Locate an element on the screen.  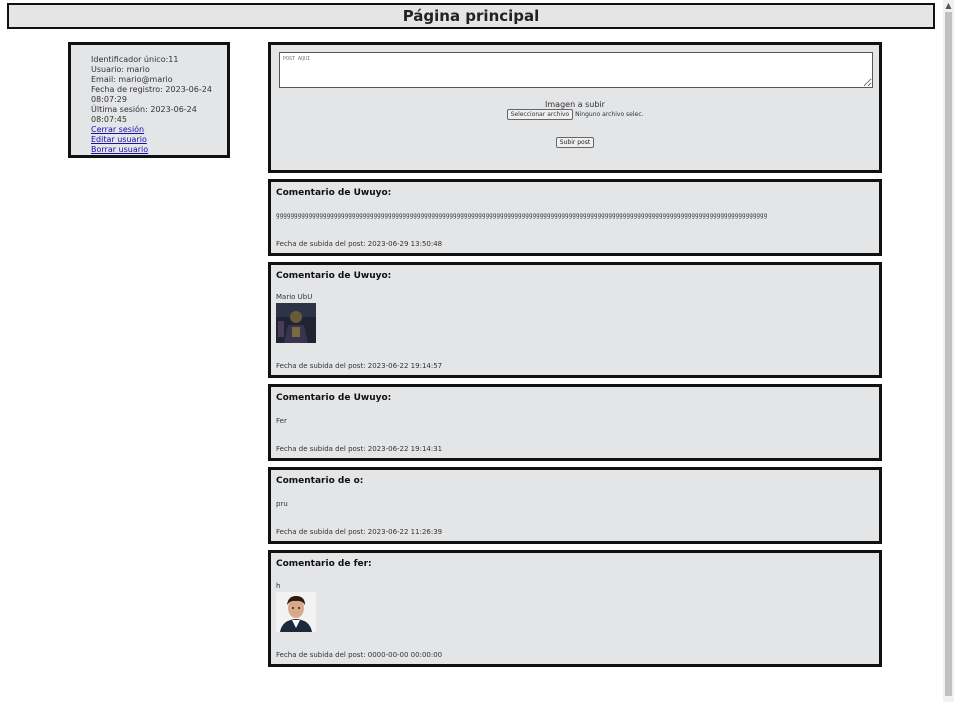
post-content: Fer is located at coordinates (281, 421).